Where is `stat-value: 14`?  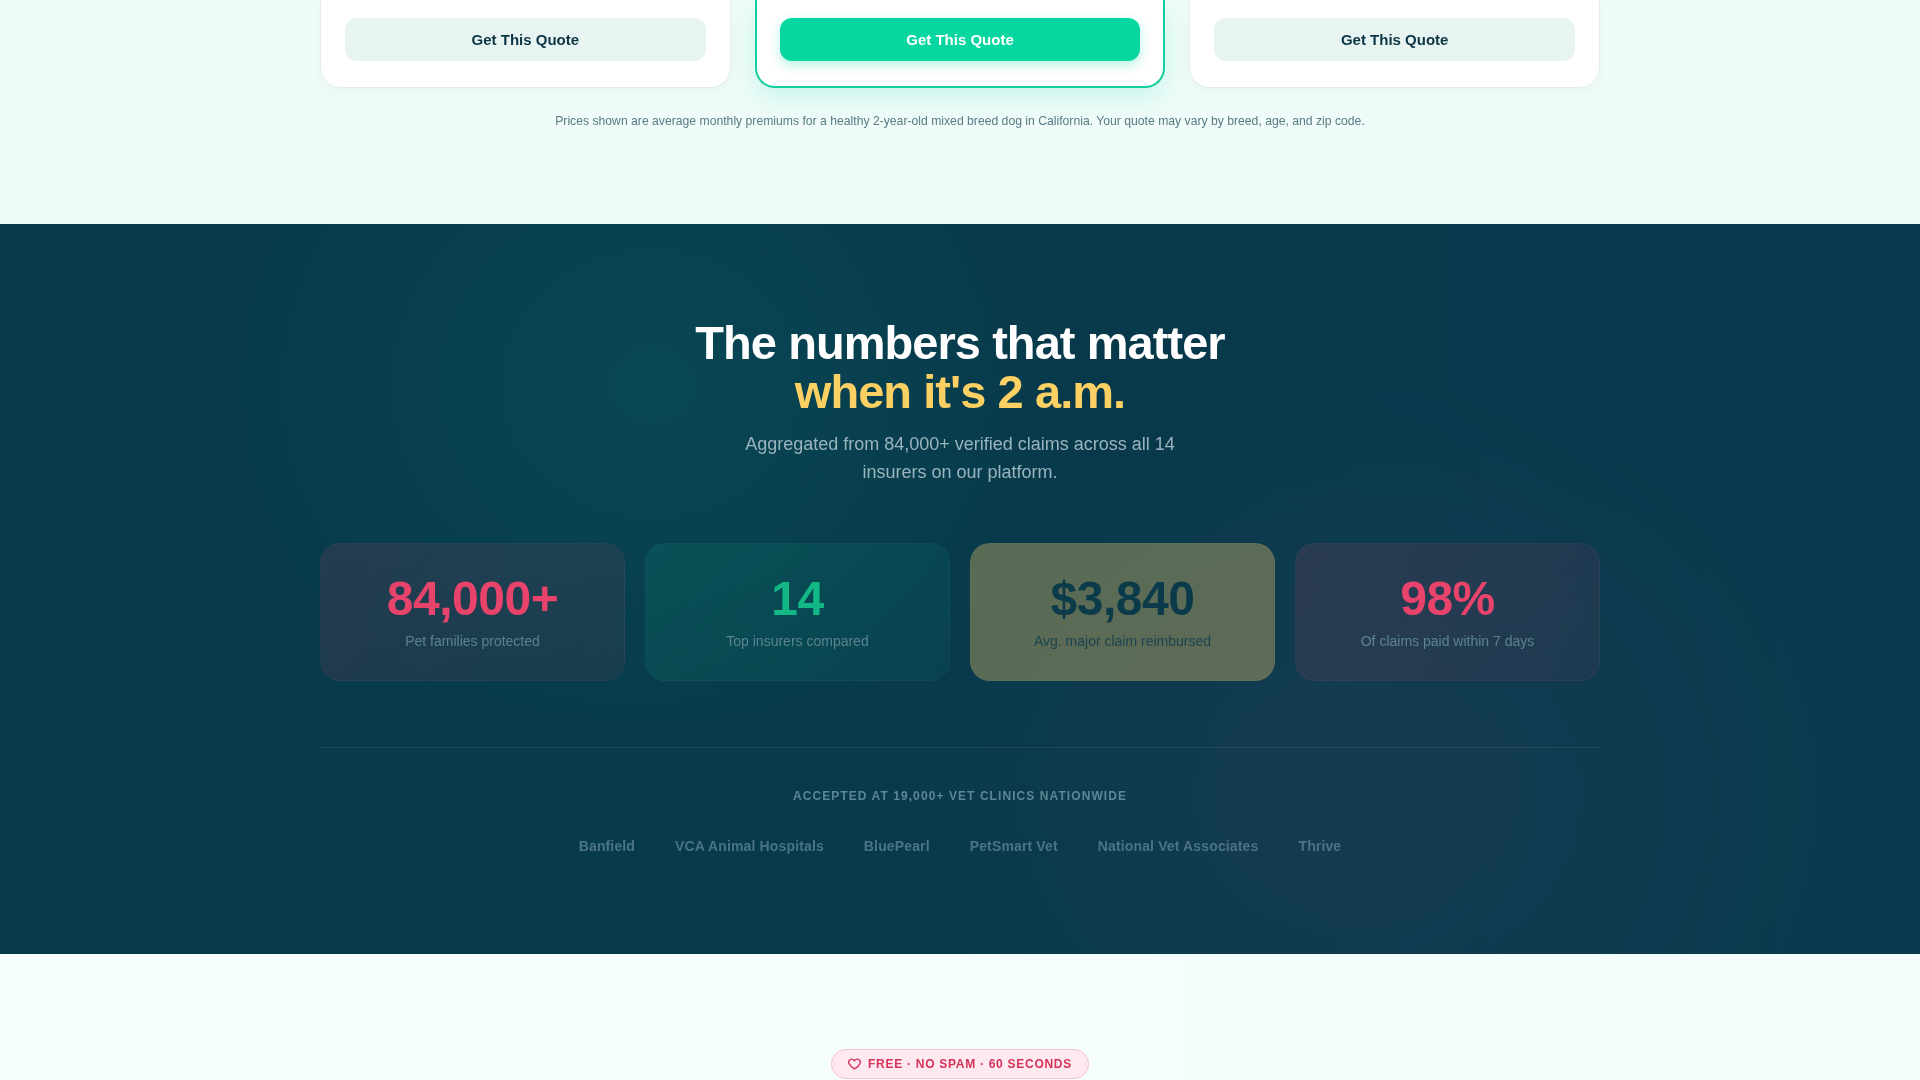
stat-value: 14 is located at coordinates (797, 599).